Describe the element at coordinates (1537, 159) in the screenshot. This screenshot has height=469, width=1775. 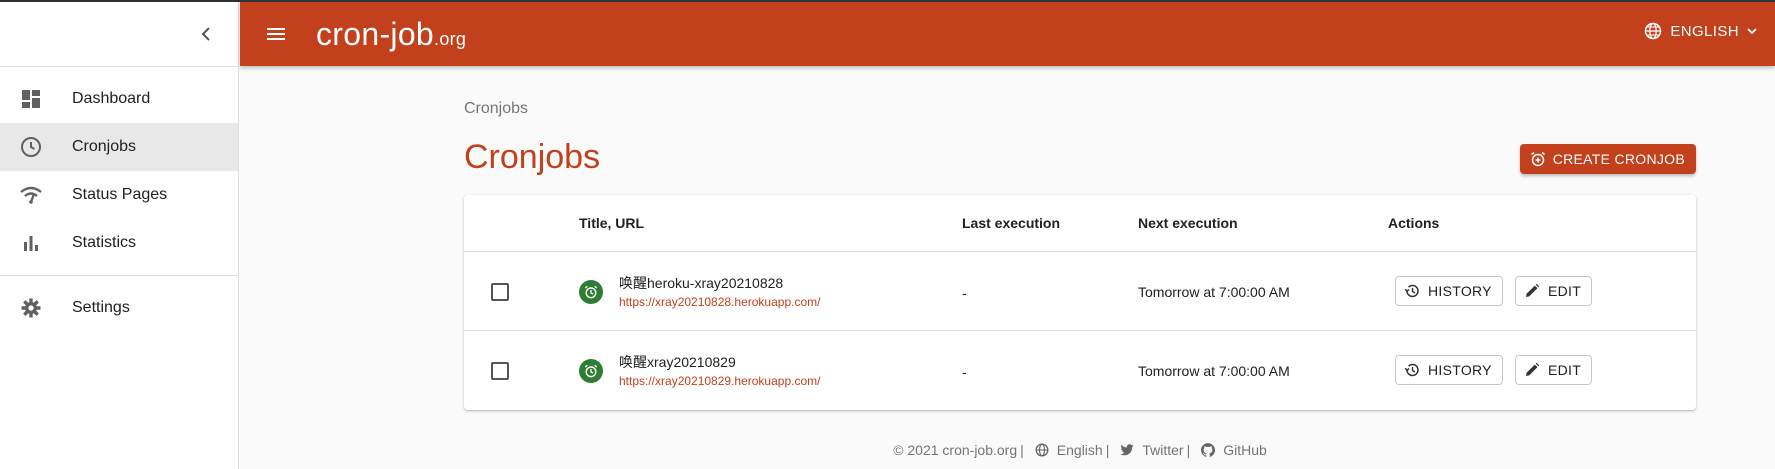
I see `alarm-add-icon` at that location.